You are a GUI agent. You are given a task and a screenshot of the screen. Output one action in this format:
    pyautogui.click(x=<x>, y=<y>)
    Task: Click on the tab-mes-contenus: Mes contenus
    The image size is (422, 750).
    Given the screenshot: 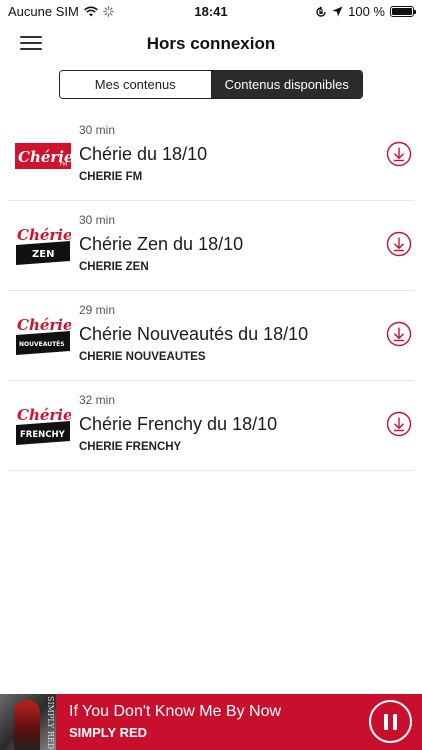 What is the action you would take?
    pyautogui.click(x=136, y=84)
    